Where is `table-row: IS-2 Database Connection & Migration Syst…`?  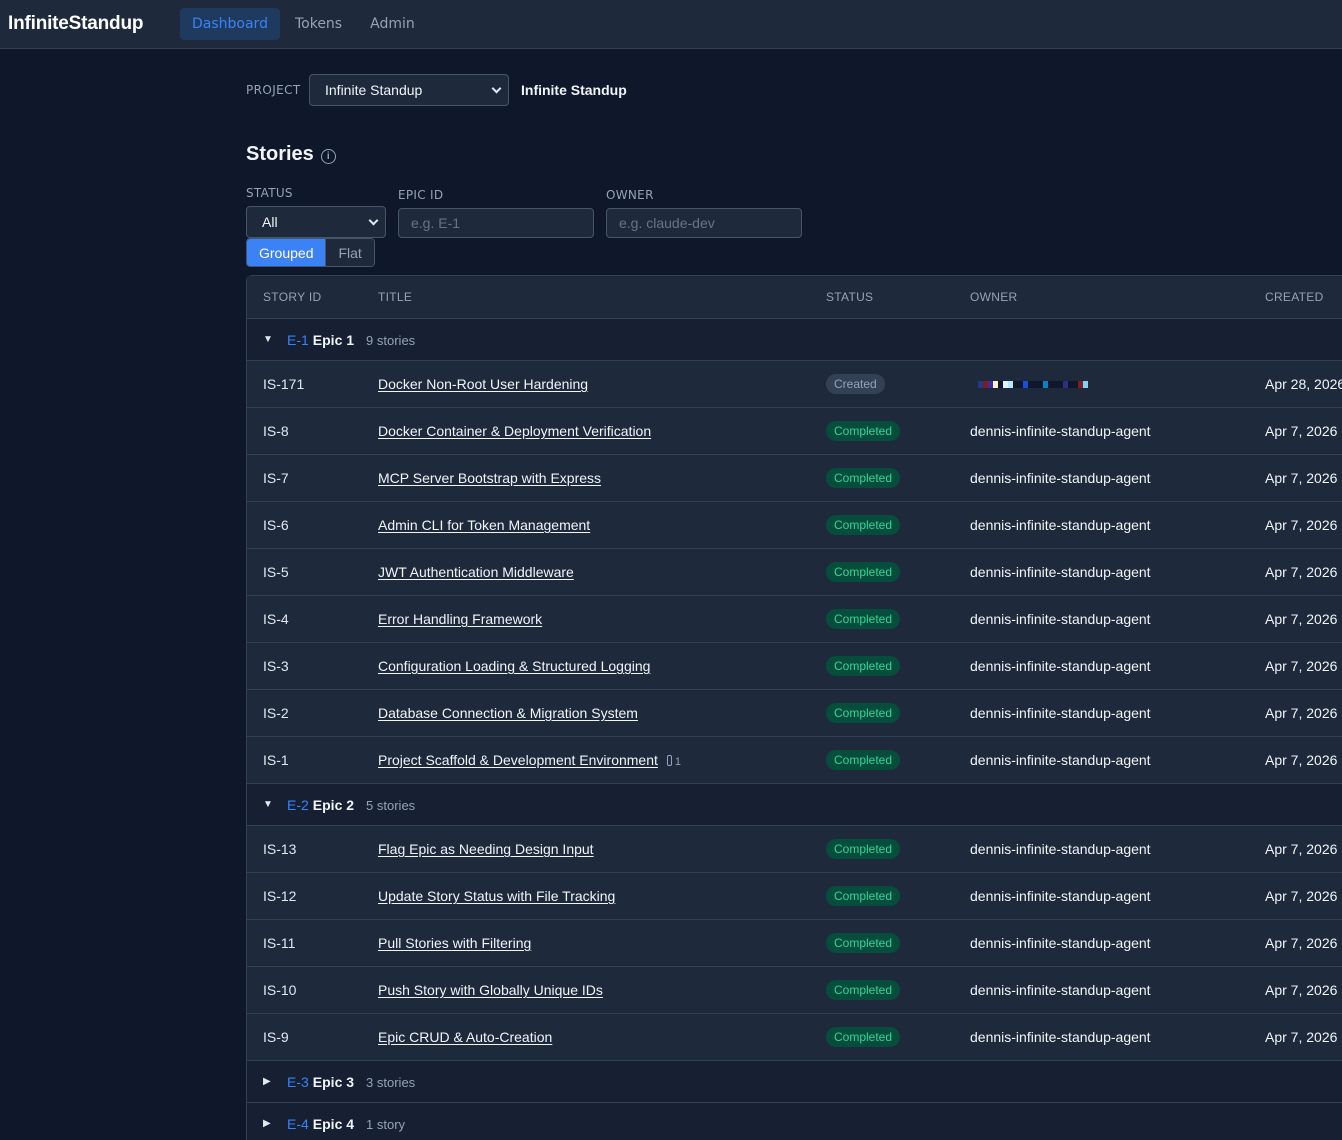
table-row: IS-2 Database Connection & Migration Syst… is located at coordinates (794, 713).